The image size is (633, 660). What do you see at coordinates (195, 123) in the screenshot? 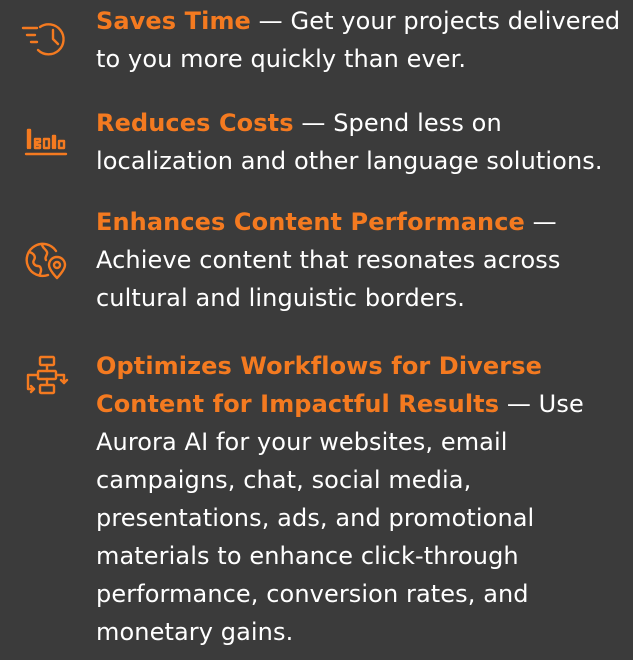
I see `benefit-title: Reduces Costs` at bounding box center [195, 123].